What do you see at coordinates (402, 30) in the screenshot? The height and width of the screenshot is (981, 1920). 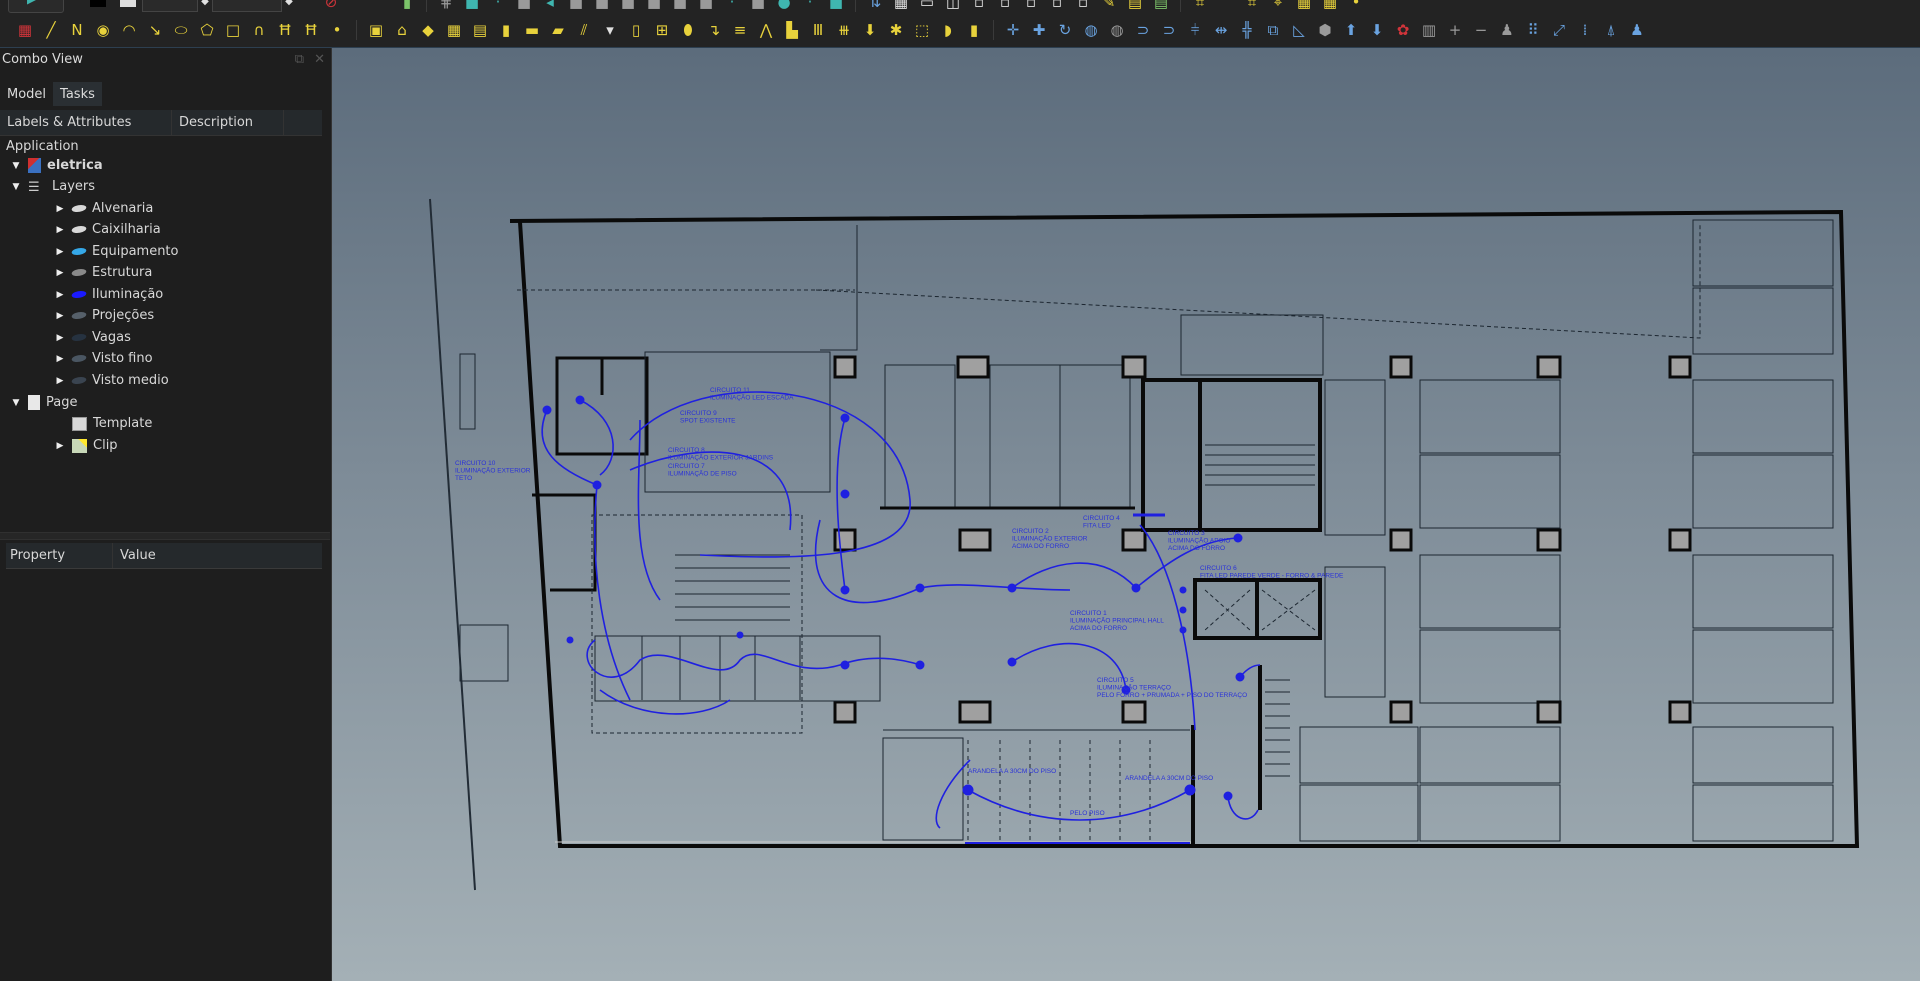 I see `arch-building-icon: ⌂` at bounding box center [402, 30].